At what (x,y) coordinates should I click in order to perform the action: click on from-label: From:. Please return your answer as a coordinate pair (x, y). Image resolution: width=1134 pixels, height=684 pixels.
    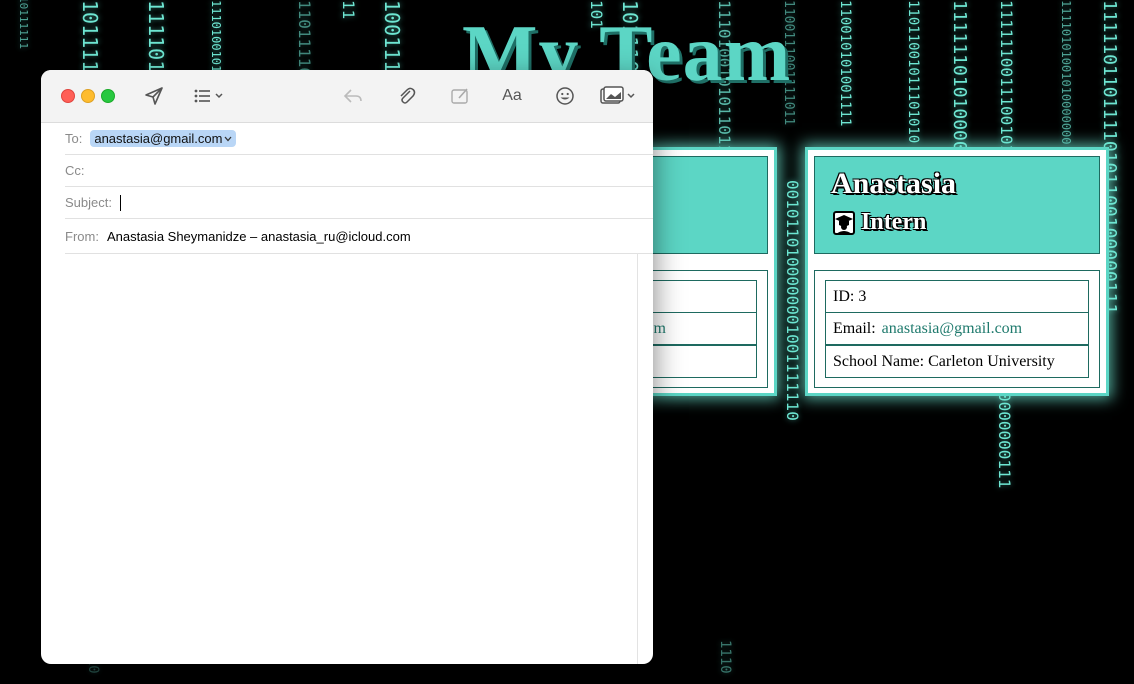
    Looking at the image, I should click on (82, 236).